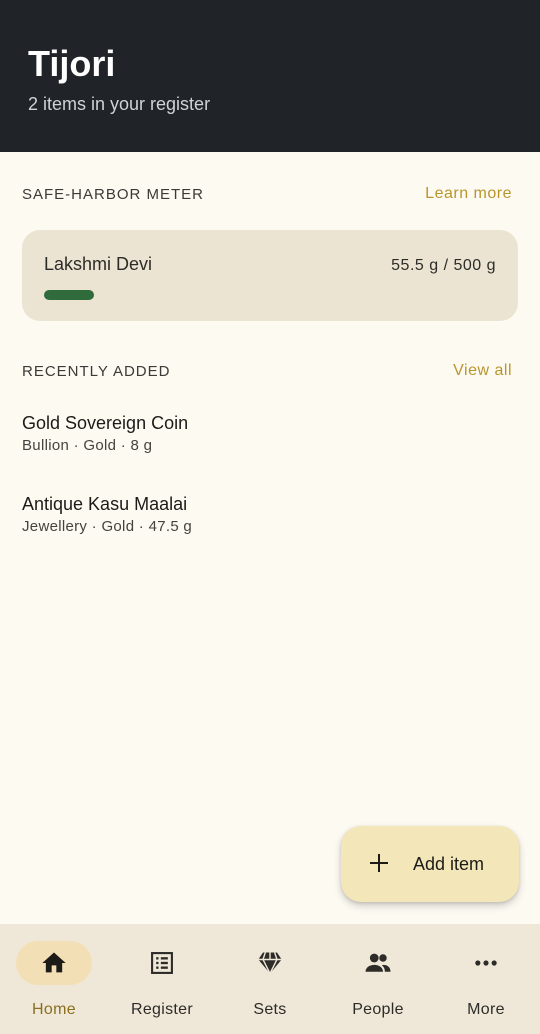 The image size is (540, 1034). What do you see at coordinates (105, 423) in the screenshot?
I see `item-title: Gold Sovereign Coin` at bounding box center [105, 423].